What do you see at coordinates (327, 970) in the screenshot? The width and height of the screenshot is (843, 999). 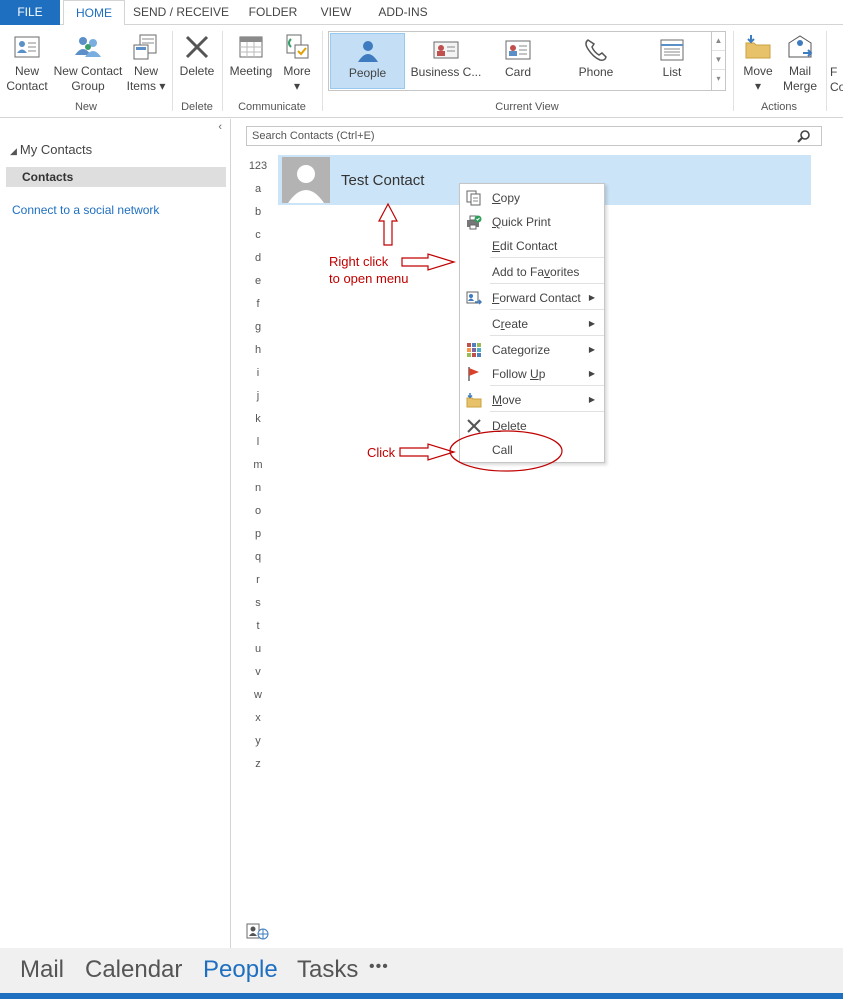 I see `nav-tasks: Tasks` at bounding box center [327, 970].